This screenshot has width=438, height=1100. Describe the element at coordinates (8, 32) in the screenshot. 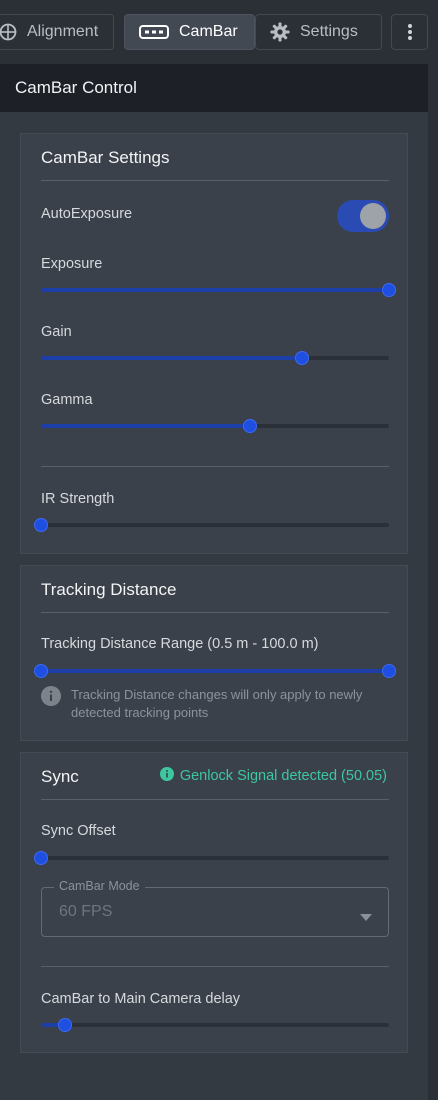

I see `crosshair-globe-icon` at that location.